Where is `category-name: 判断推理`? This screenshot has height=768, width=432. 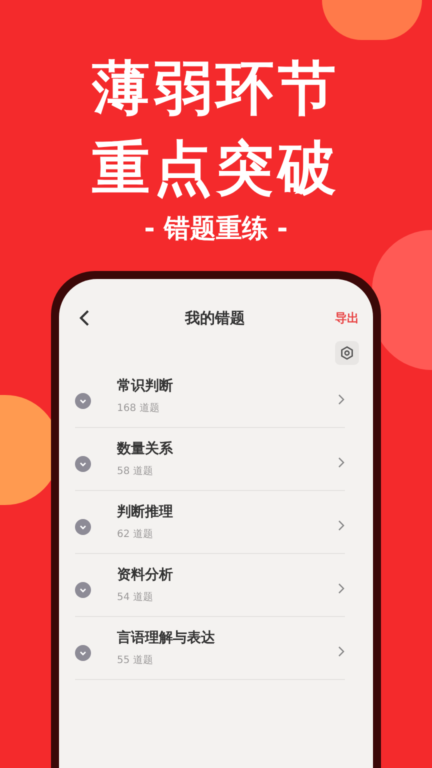
category-name: 判断推理 is located at coordinates (145, 512).